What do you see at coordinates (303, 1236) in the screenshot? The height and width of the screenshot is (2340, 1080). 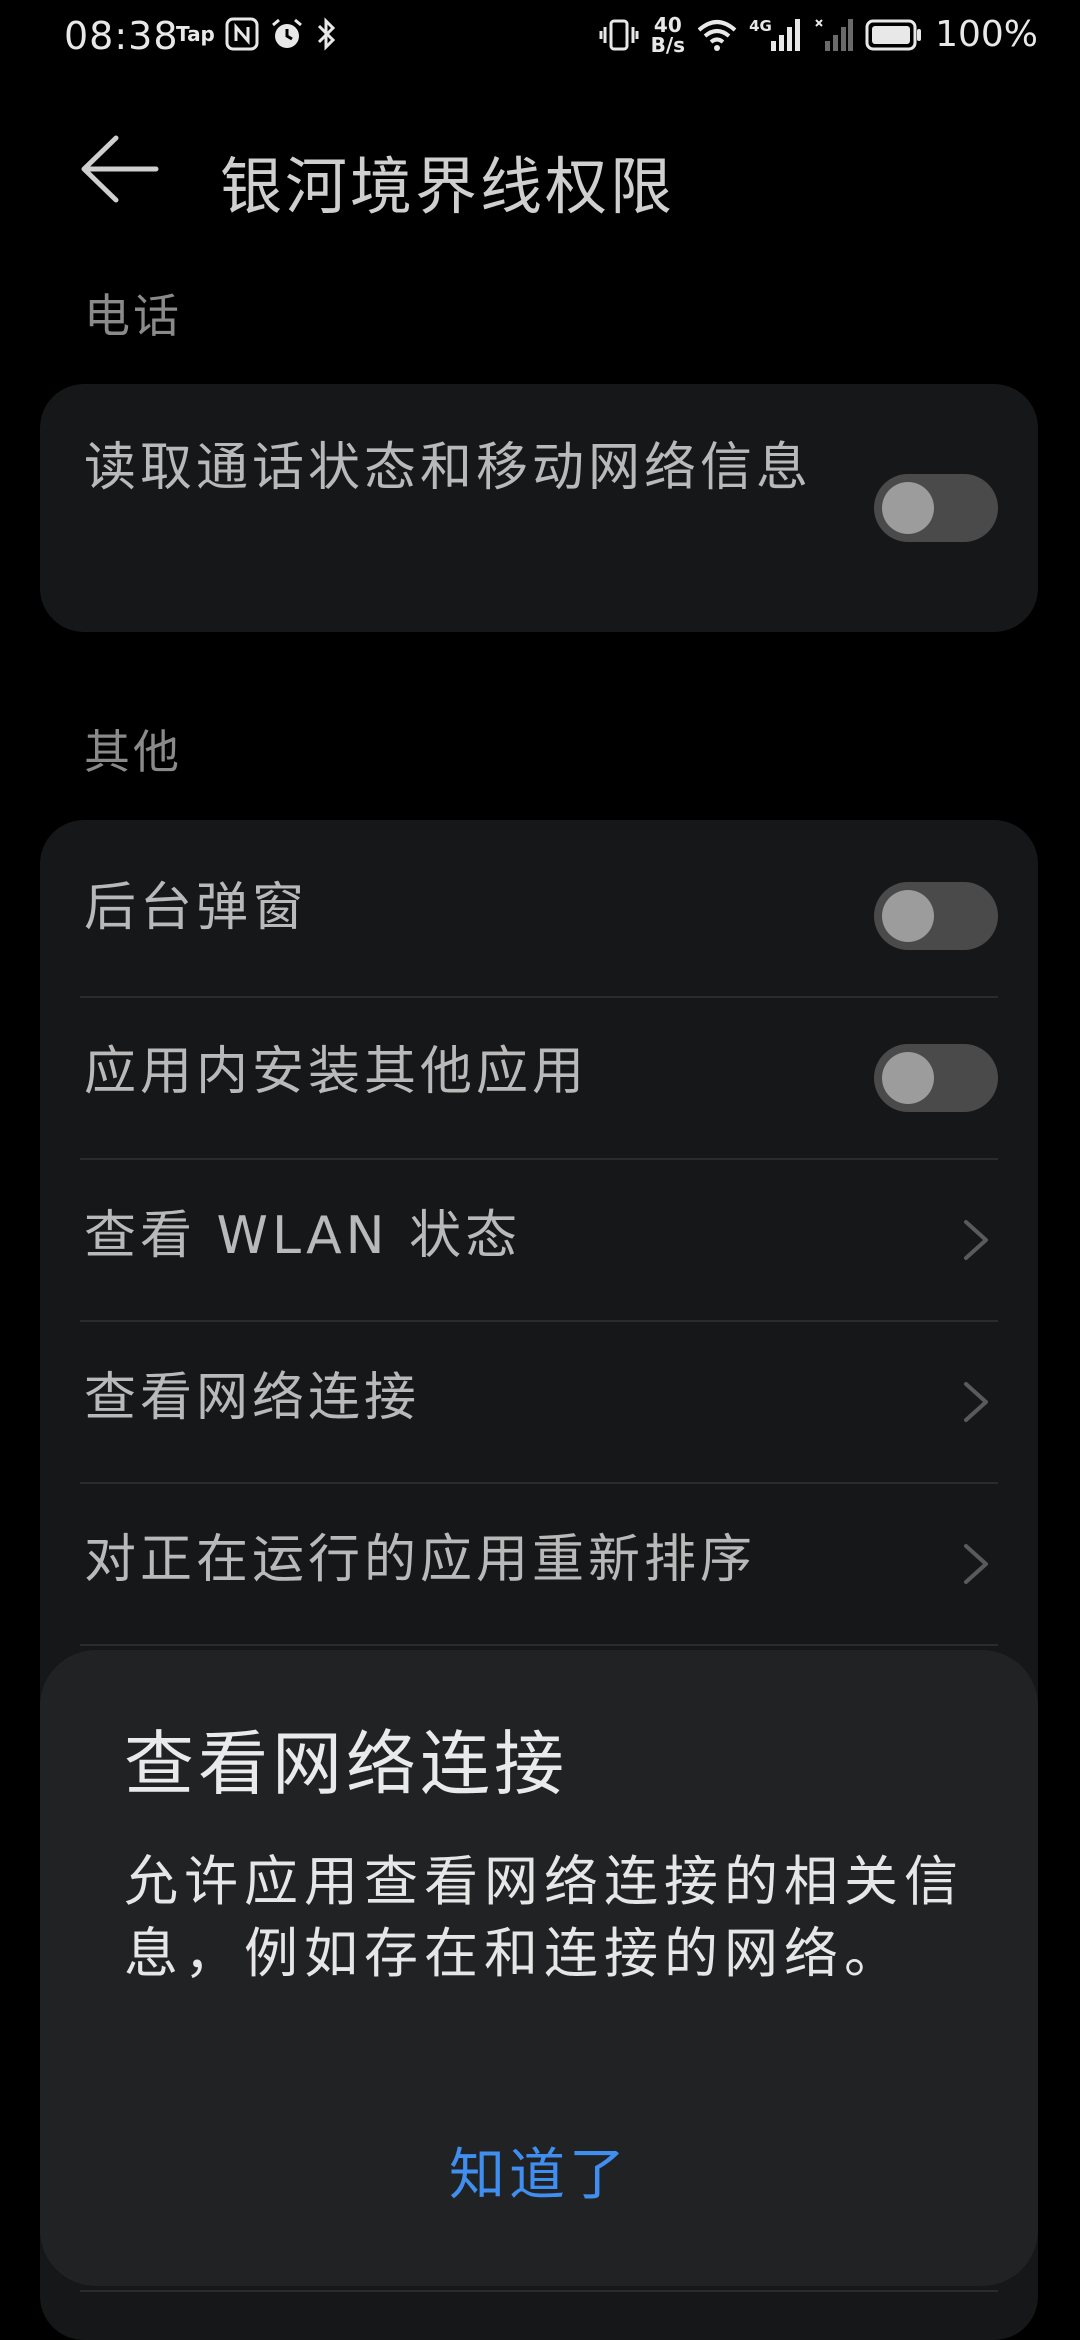 I see `row-label-view-wlan-state: 查看 WLAN 状态` at bounding box center [303, 1236].